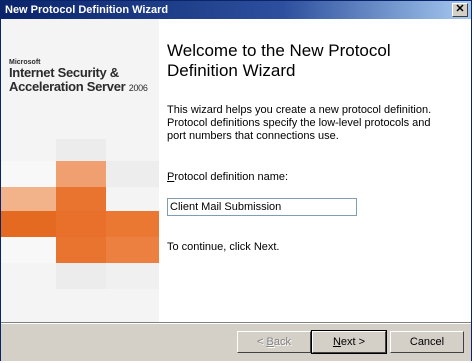 The width and height of the screenshot is (474, 363). I want to click on protocol-name-input, so click(262, 207).